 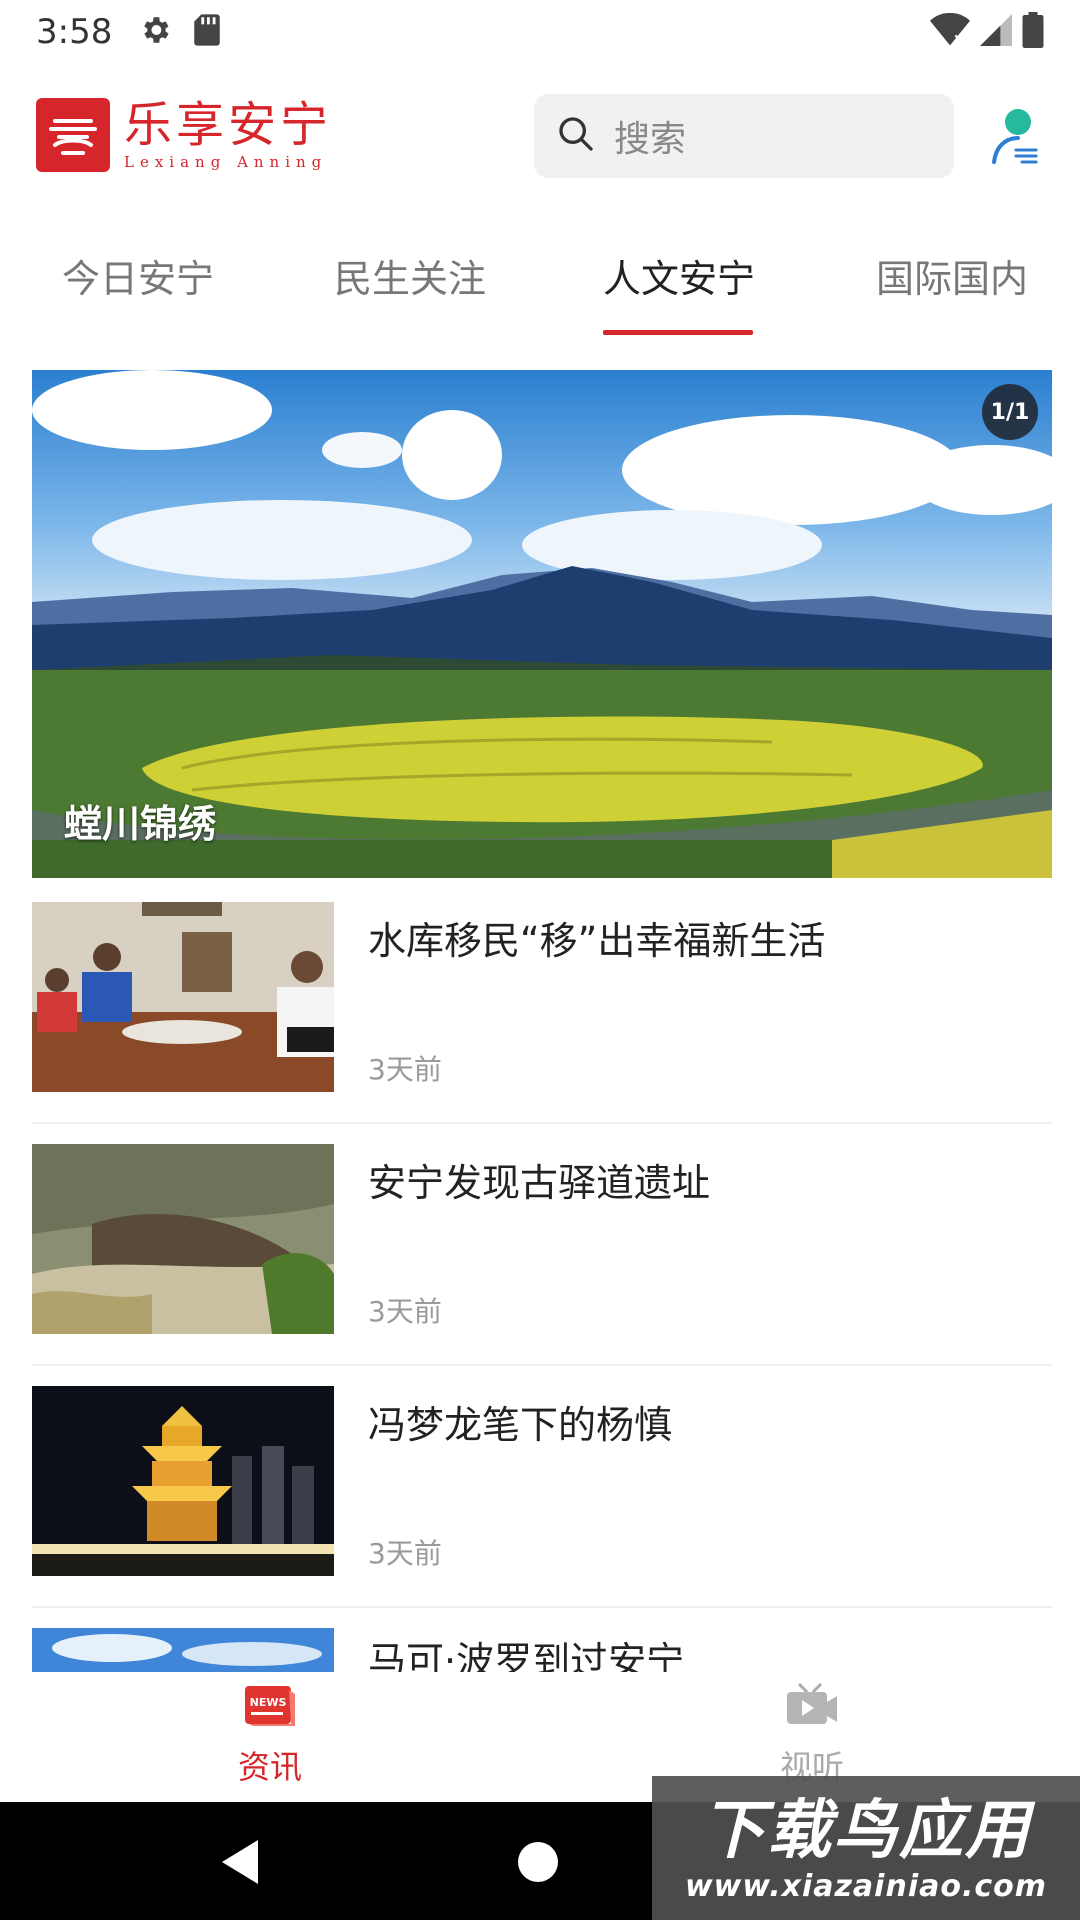 What do you see at coordinates (812, 1708) in the screenshot?
I see `video-icon` at bounding box center [812, 1708].